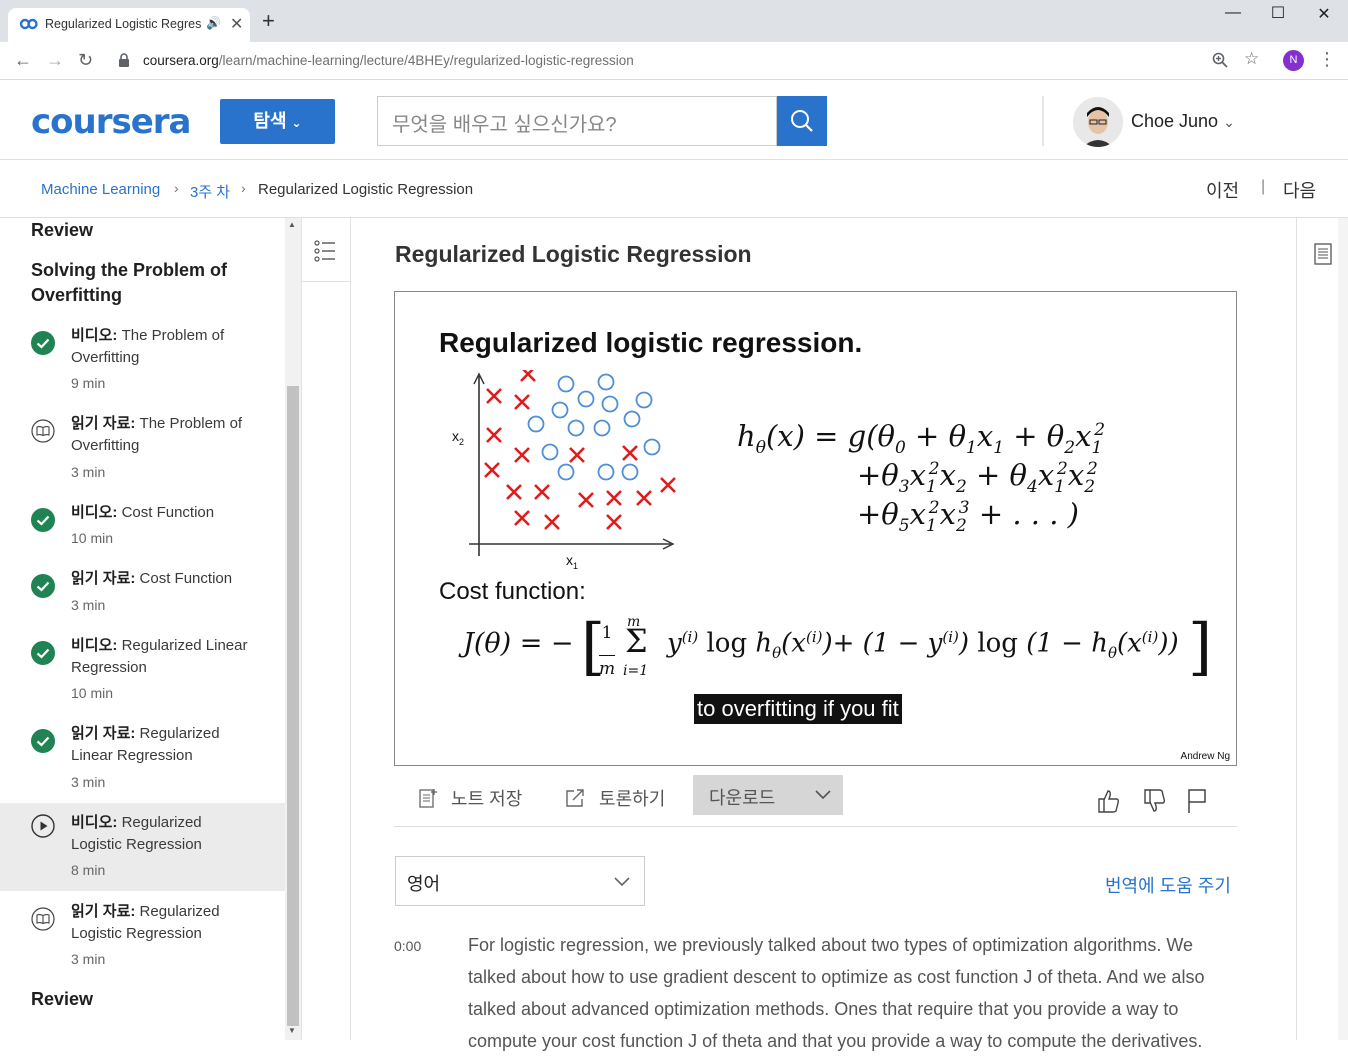 The height and width of the screenshot is (1057, 1348). I want to click on forward-icon: →, so click(55, 60).